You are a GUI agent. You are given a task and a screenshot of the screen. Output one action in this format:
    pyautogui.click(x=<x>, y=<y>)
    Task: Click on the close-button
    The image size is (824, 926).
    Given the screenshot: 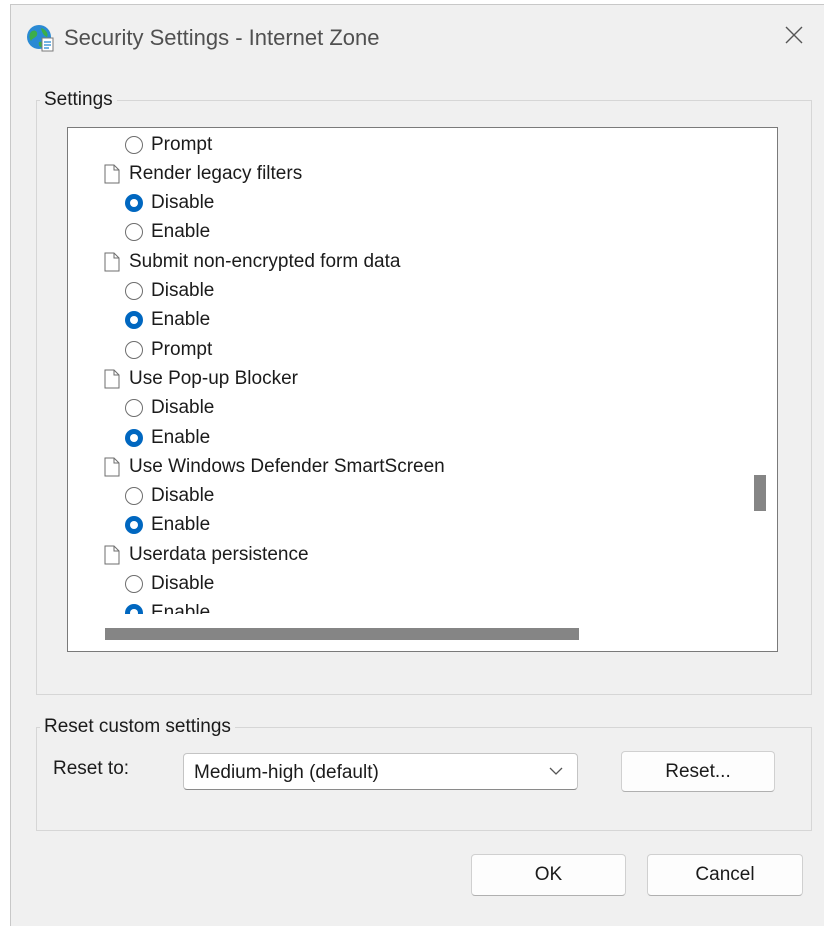 What is the action you would take?
    pyautogui.click(x=794, y=35)
    